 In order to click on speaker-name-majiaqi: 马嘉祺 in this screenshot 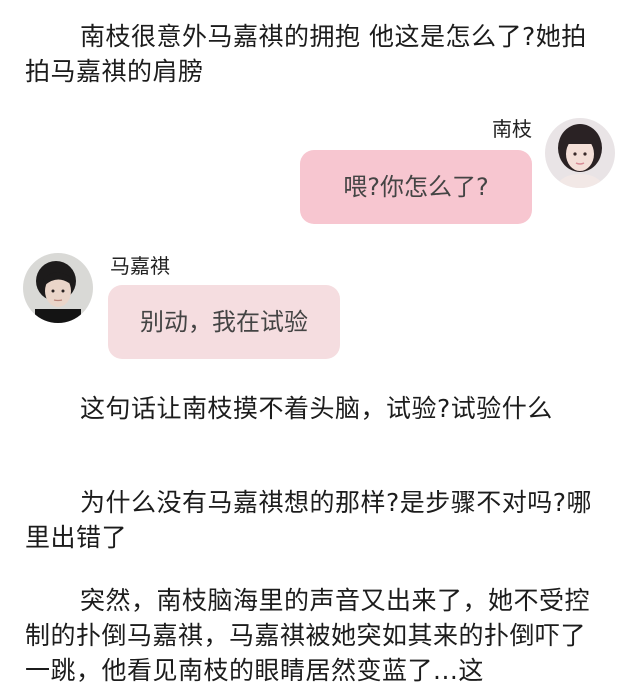, I will do `click(140, 266)`.